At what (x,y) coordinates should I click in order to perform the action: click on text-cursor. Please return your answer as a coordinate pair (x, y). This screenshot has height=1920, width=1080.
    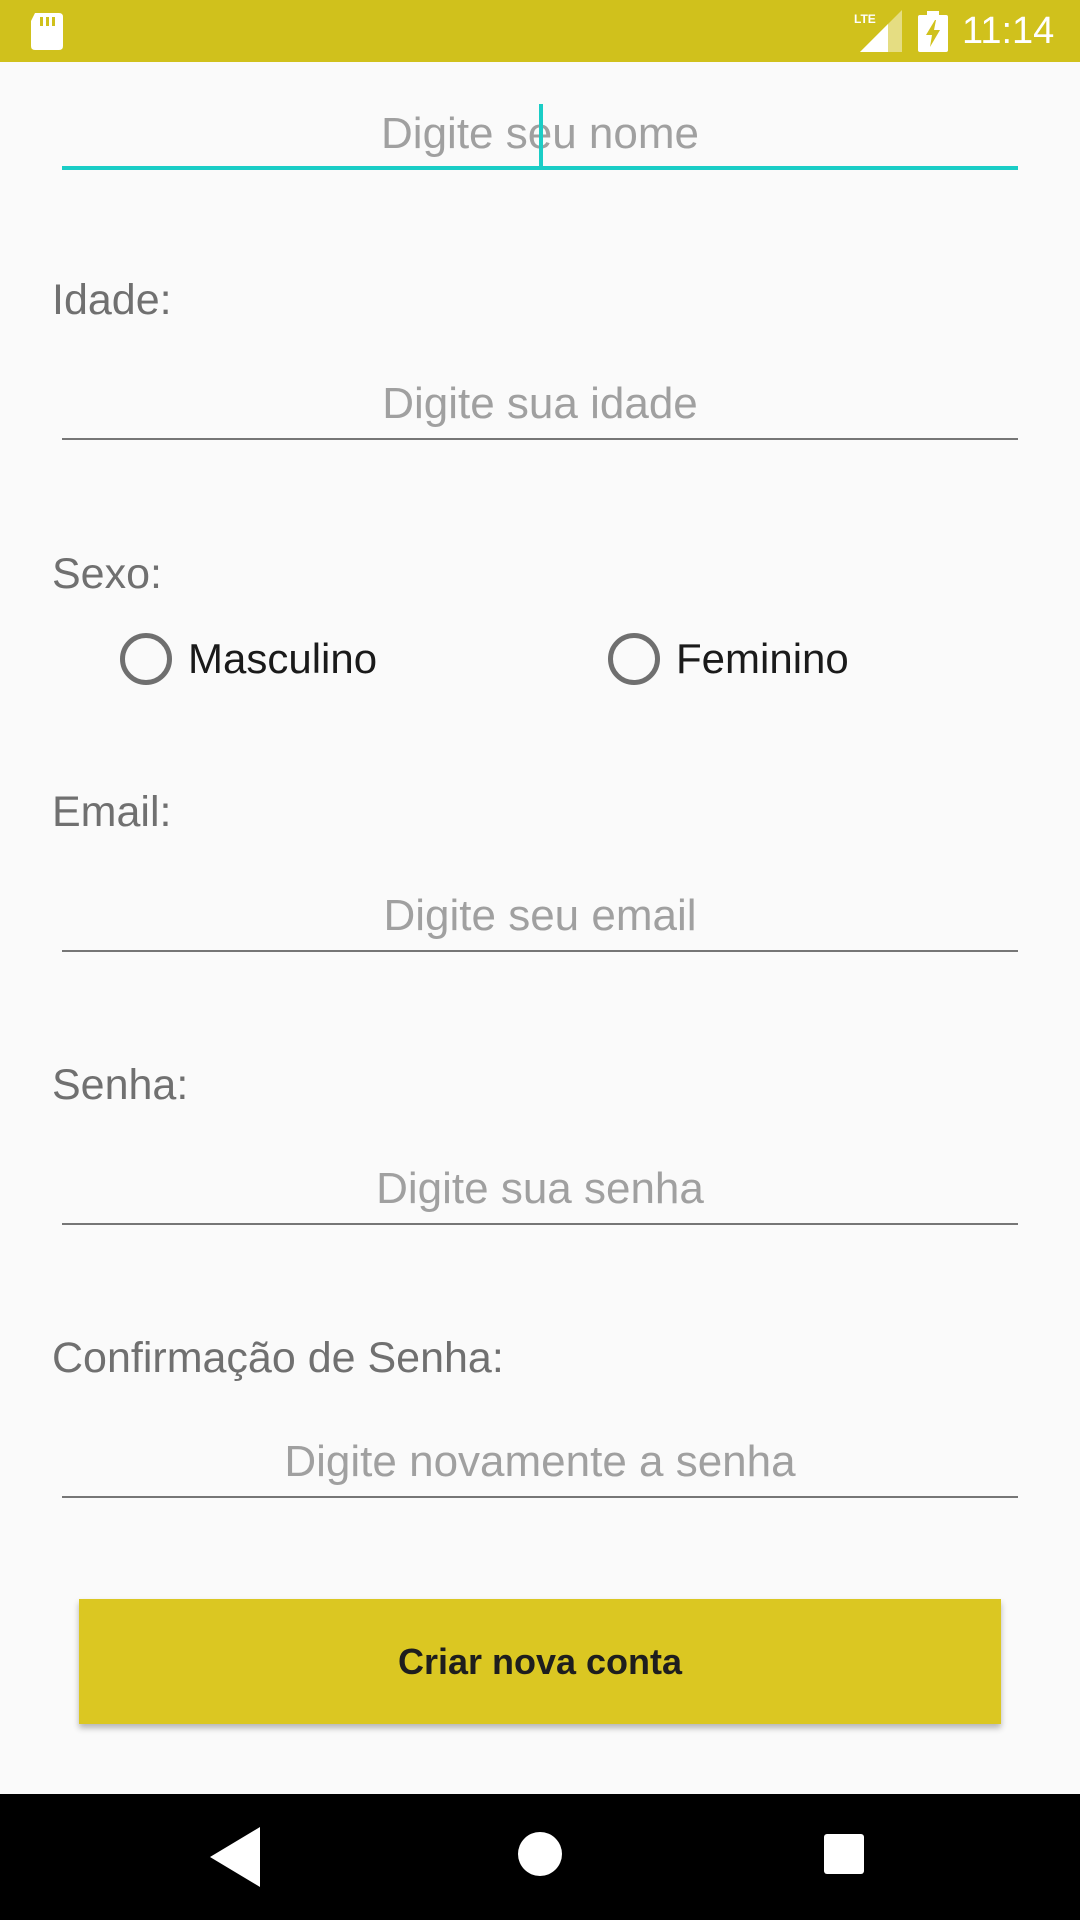
    Looking at the image, I should click on (541, 135).